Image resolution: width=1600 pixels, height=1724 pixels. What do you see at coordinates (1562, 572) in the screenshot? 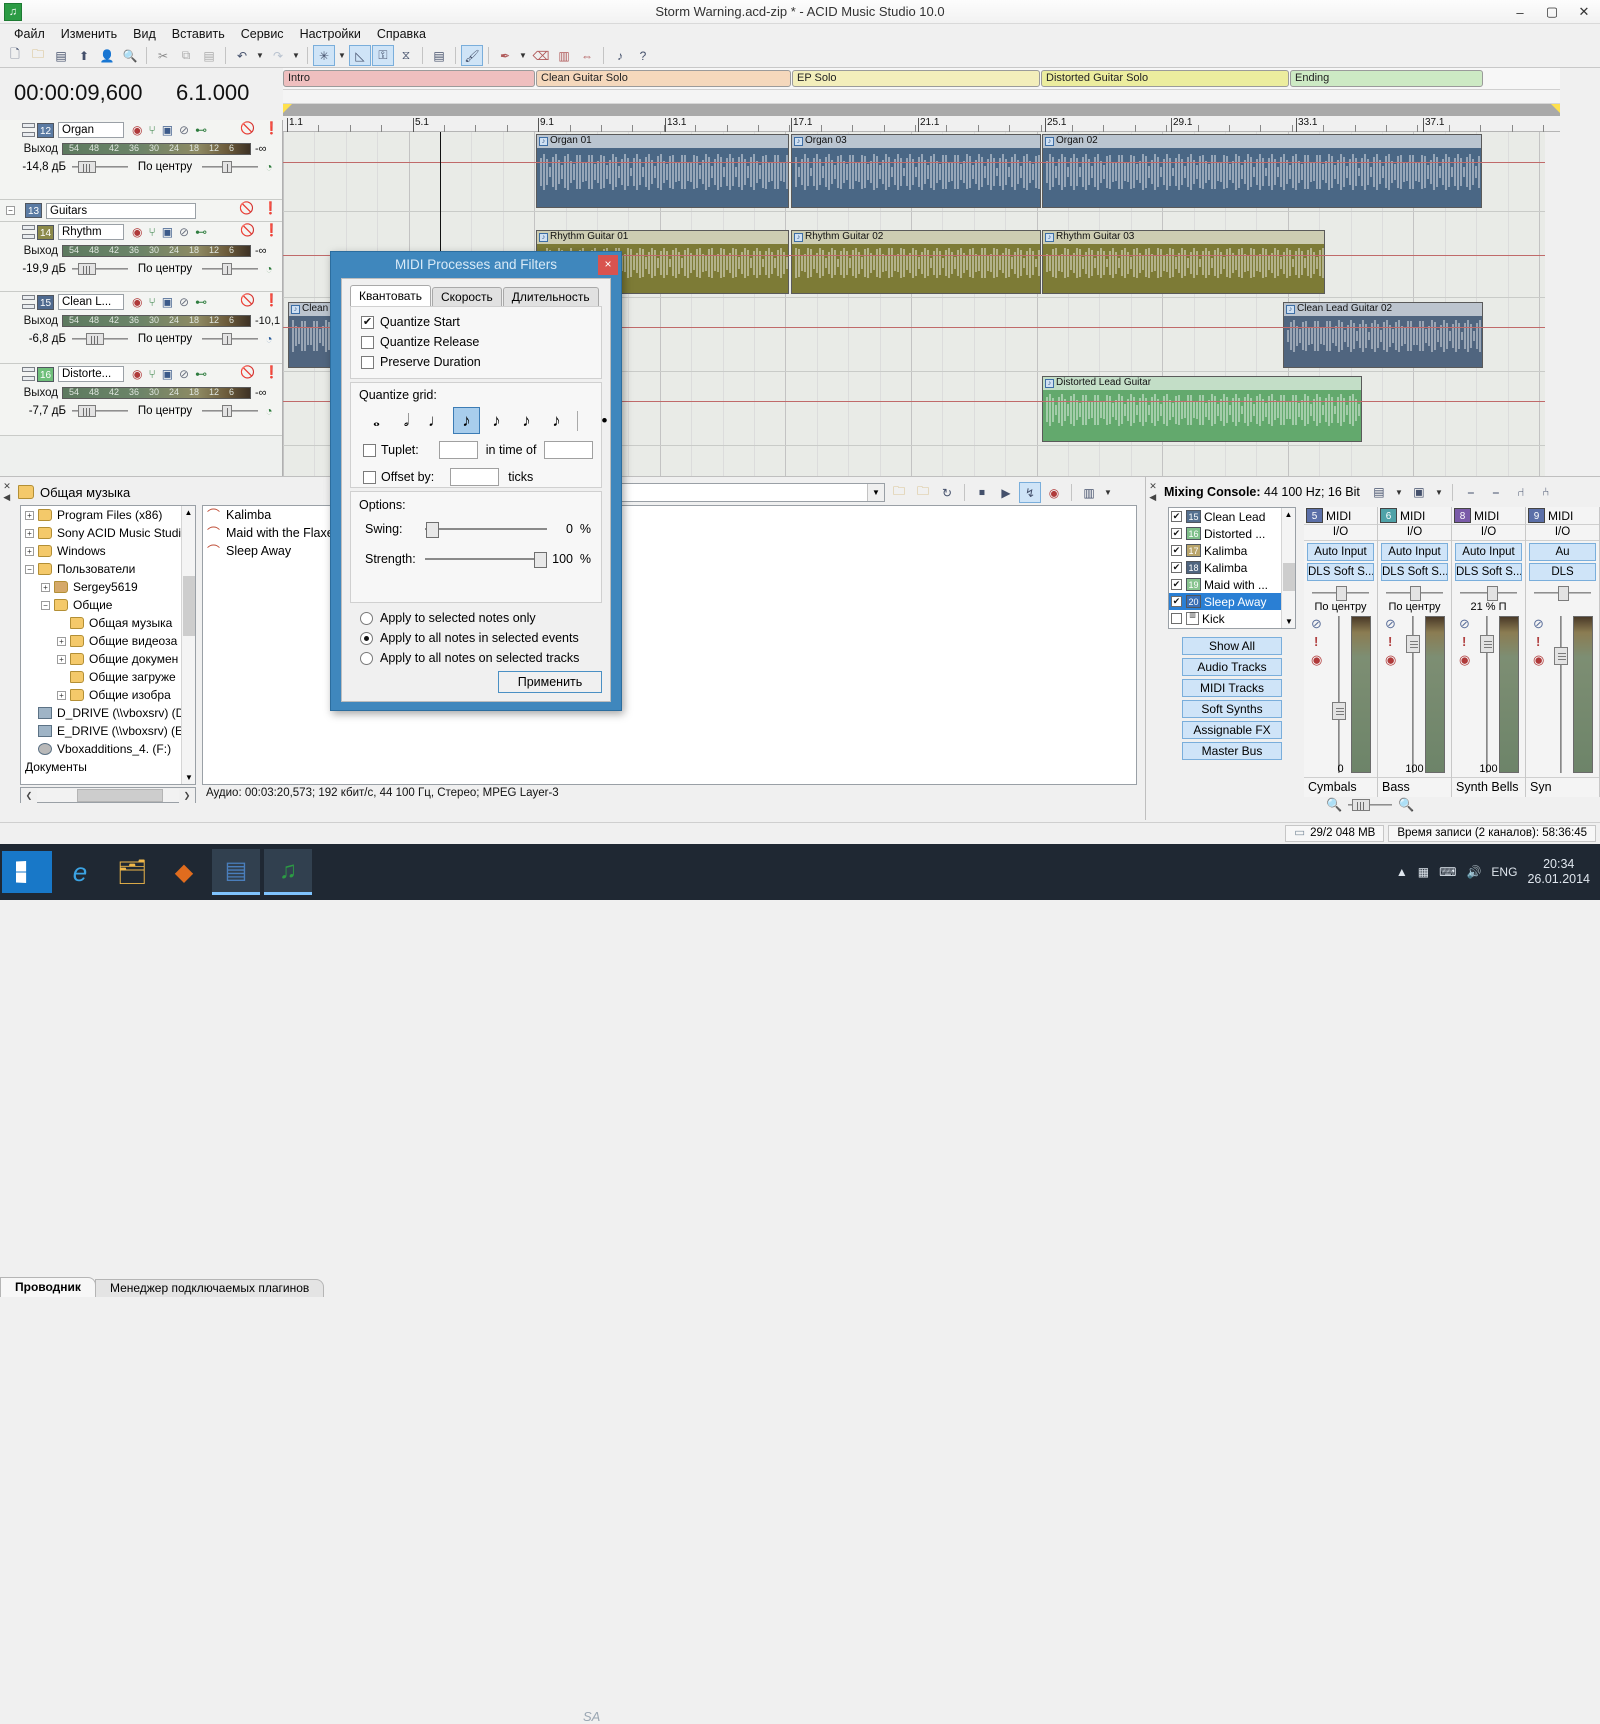
I see `strip-device-button: DLS` at bounding box center [1562, 572].